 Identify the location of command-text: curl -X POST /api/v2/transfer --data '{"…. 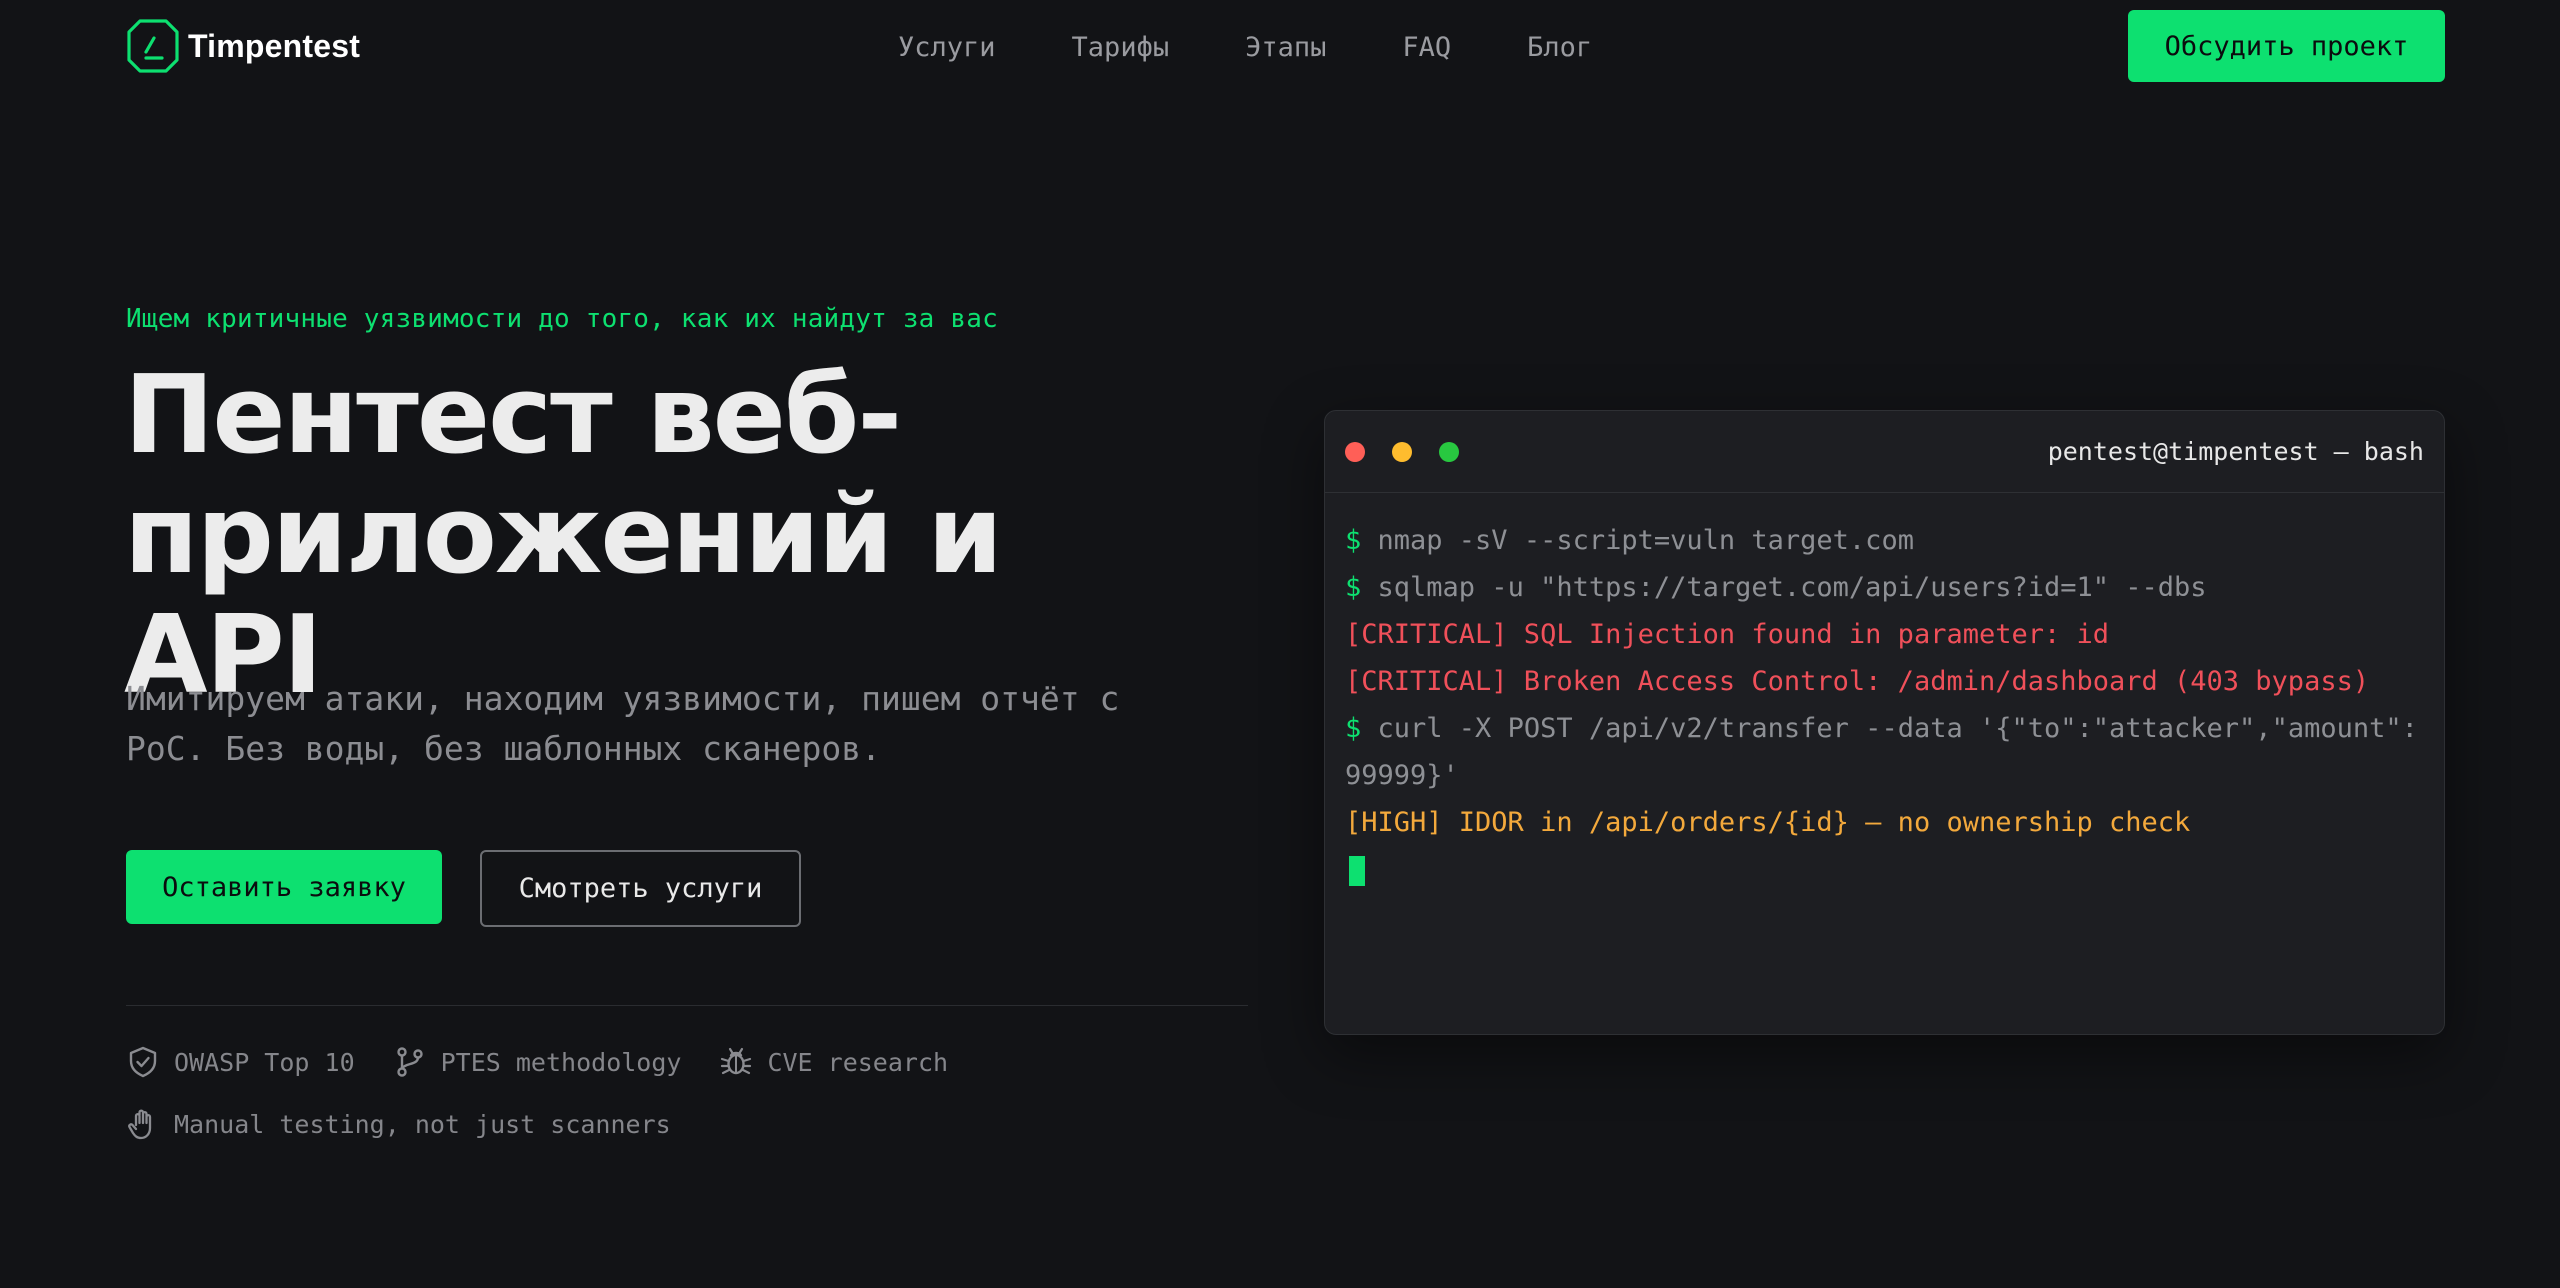
(1881, 752).